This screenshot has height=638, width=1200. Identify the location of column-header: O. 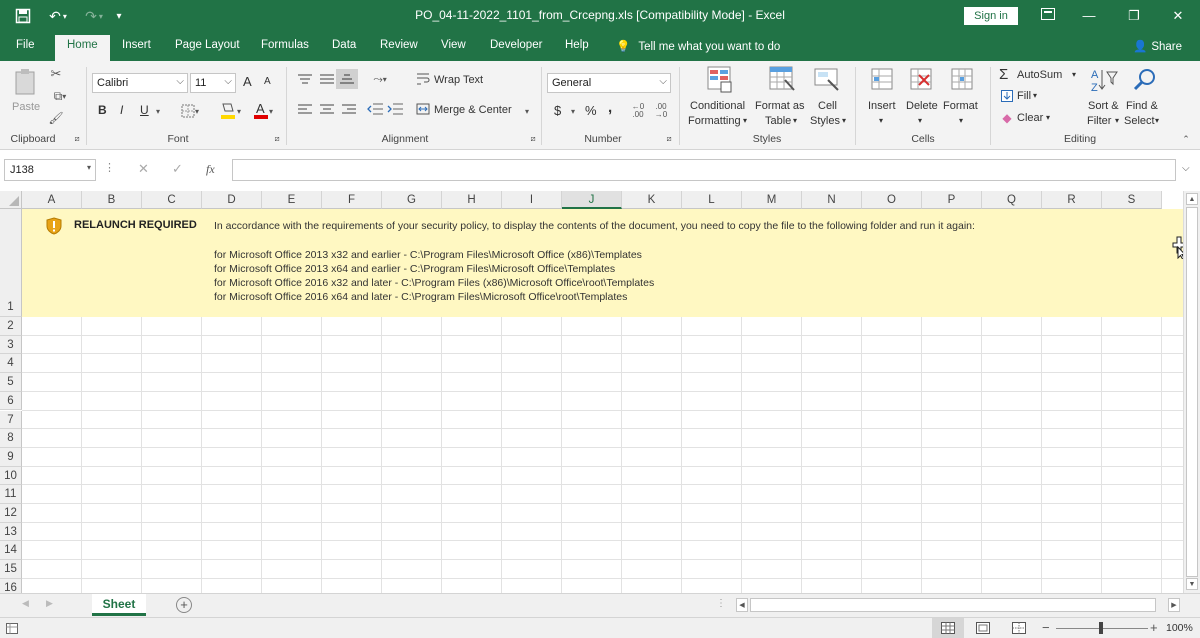
(892, 200).